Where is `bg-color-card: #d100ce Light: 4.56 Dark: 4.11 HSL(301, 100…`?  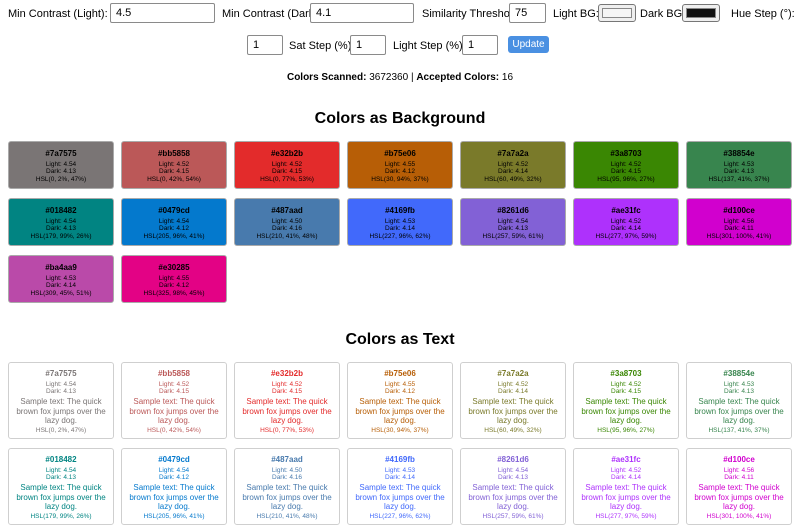 bg-color-card: #d100ce Light: 4.56 Dark: 4.11 HSL(301, 100… is located at coordinates (739, 222).